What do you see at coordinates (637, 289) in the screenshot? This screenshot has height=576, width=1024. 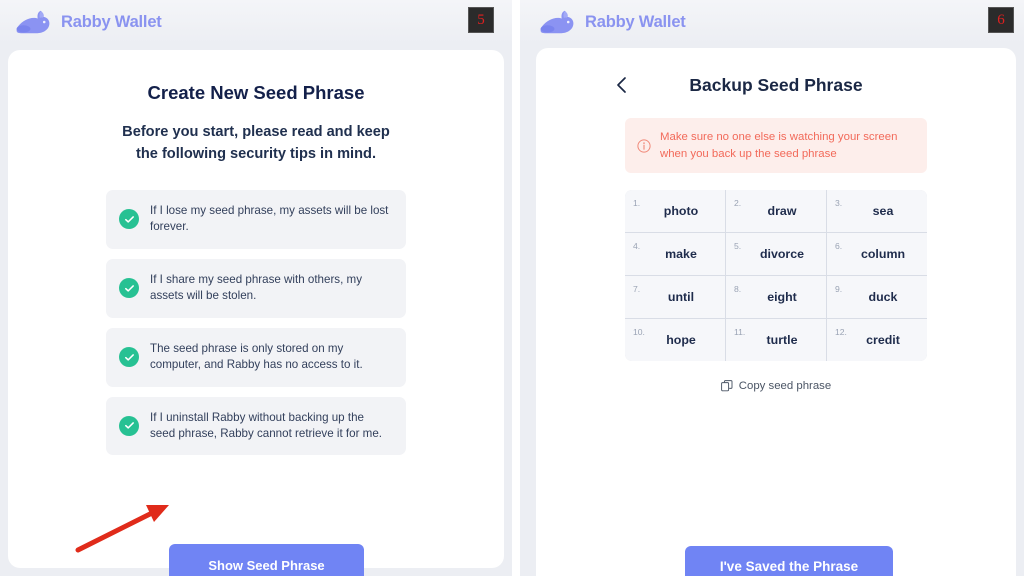 I see `seed-index: 7.` at bounding box center [637, 289].